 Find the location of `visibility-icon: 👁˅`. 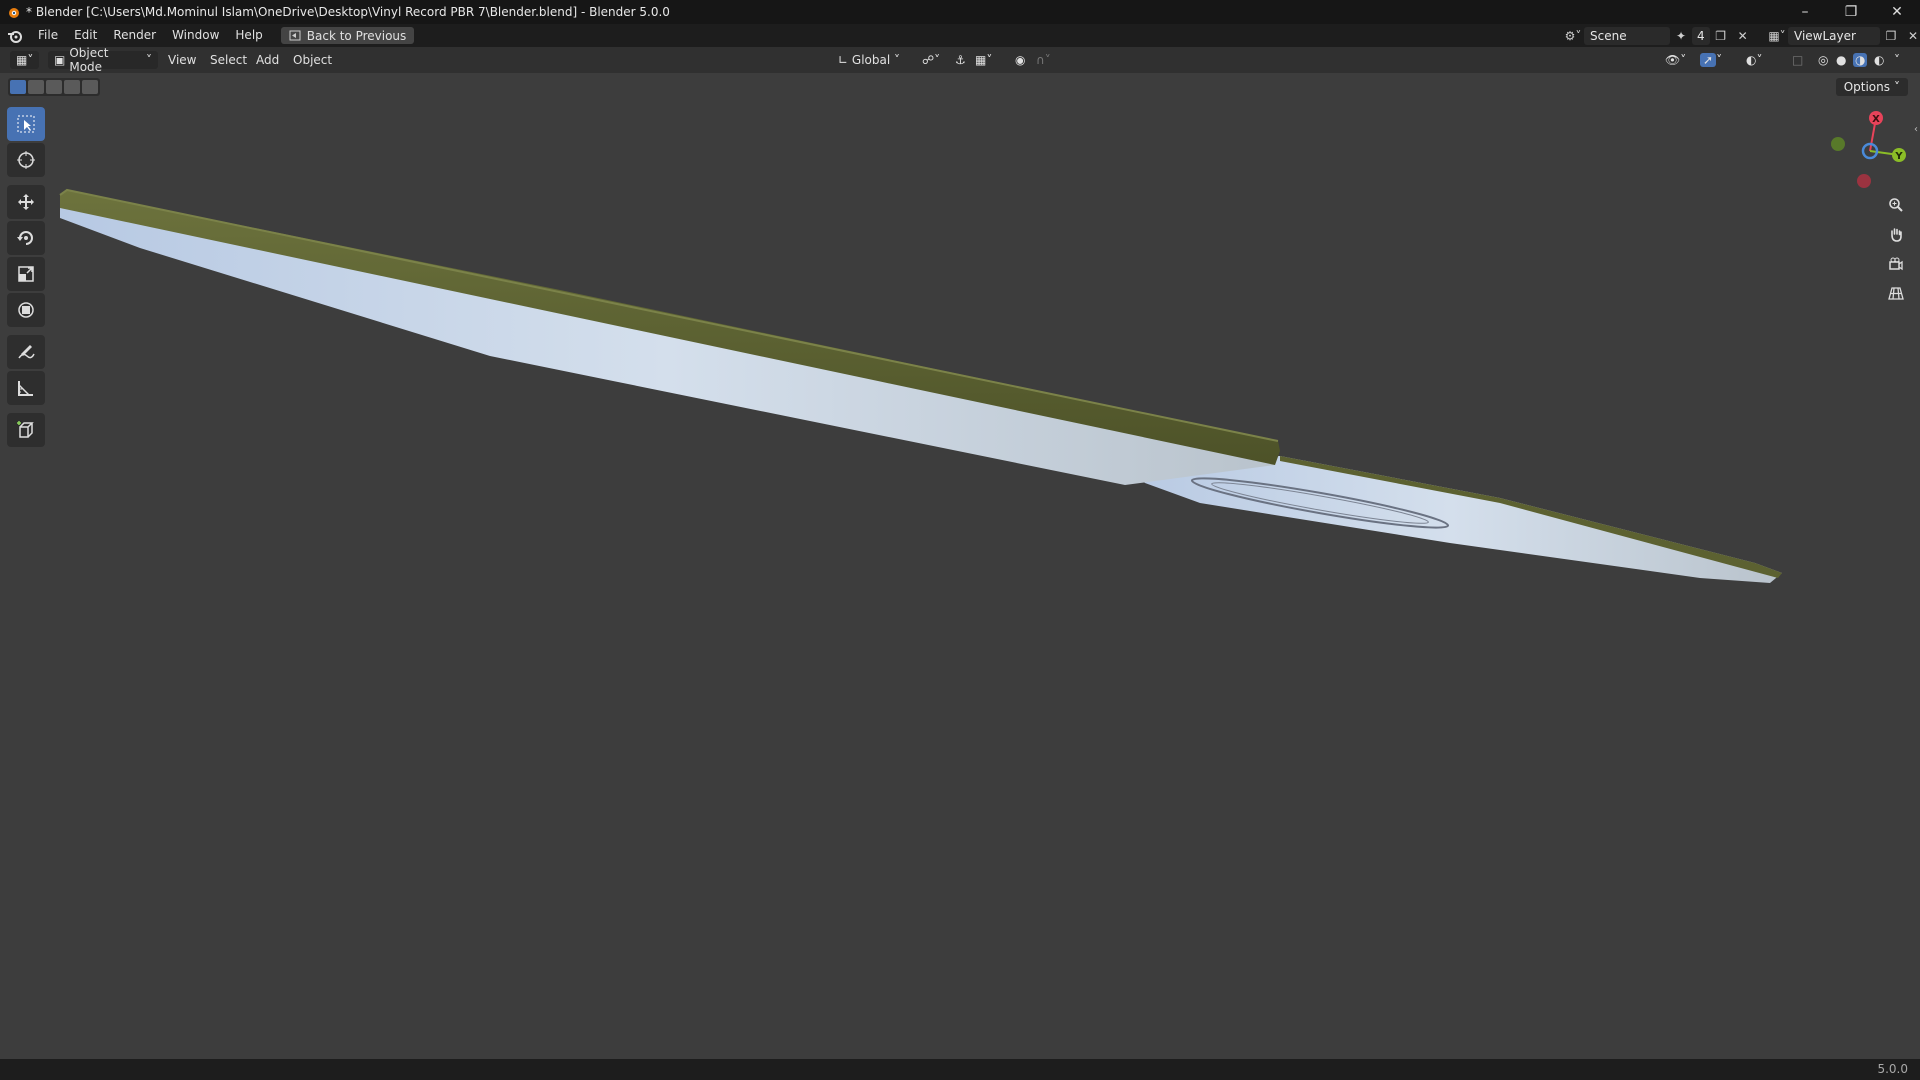

visibility-icon: 👁˅ is located at coordinates (1675, 60).